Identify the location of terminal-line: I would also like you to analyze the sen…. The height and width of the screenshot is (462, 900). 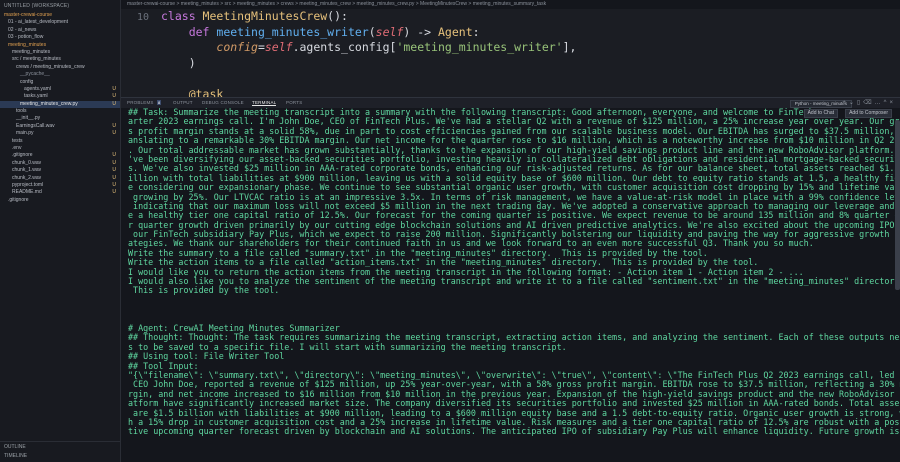
(514, 282).